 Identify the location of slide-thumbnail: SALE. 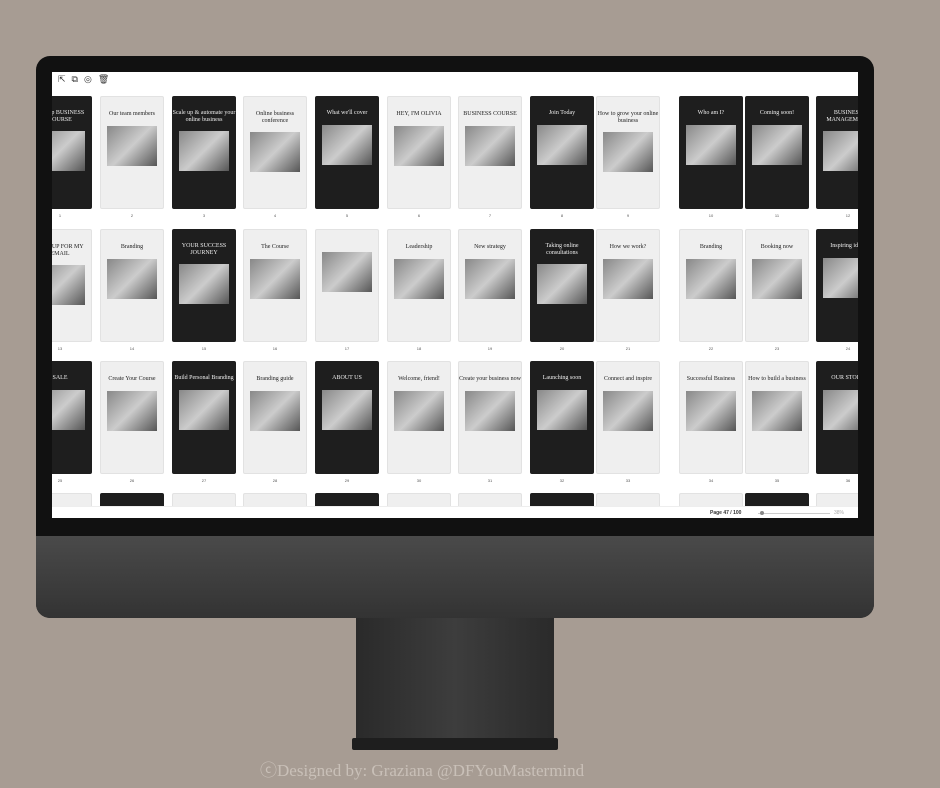
(72, 417).